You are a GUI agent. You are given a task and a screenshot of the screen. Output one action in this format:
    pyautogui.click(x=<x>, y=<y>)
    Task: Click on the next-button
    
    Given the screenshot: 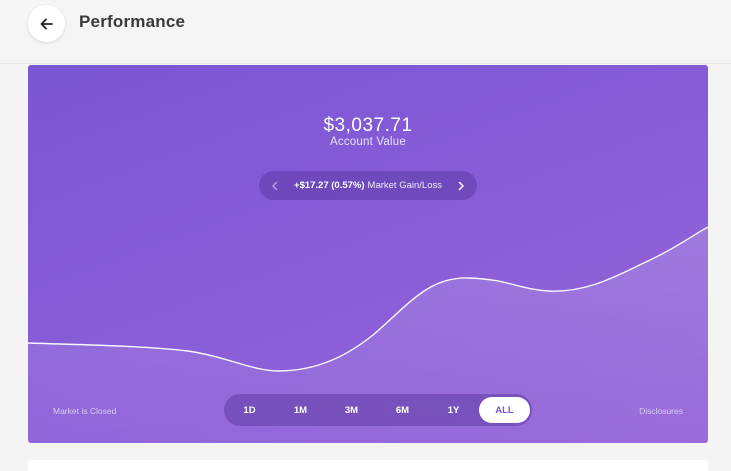 What is the action you would take?
    pyautogui.click(x=461, y=185)
    